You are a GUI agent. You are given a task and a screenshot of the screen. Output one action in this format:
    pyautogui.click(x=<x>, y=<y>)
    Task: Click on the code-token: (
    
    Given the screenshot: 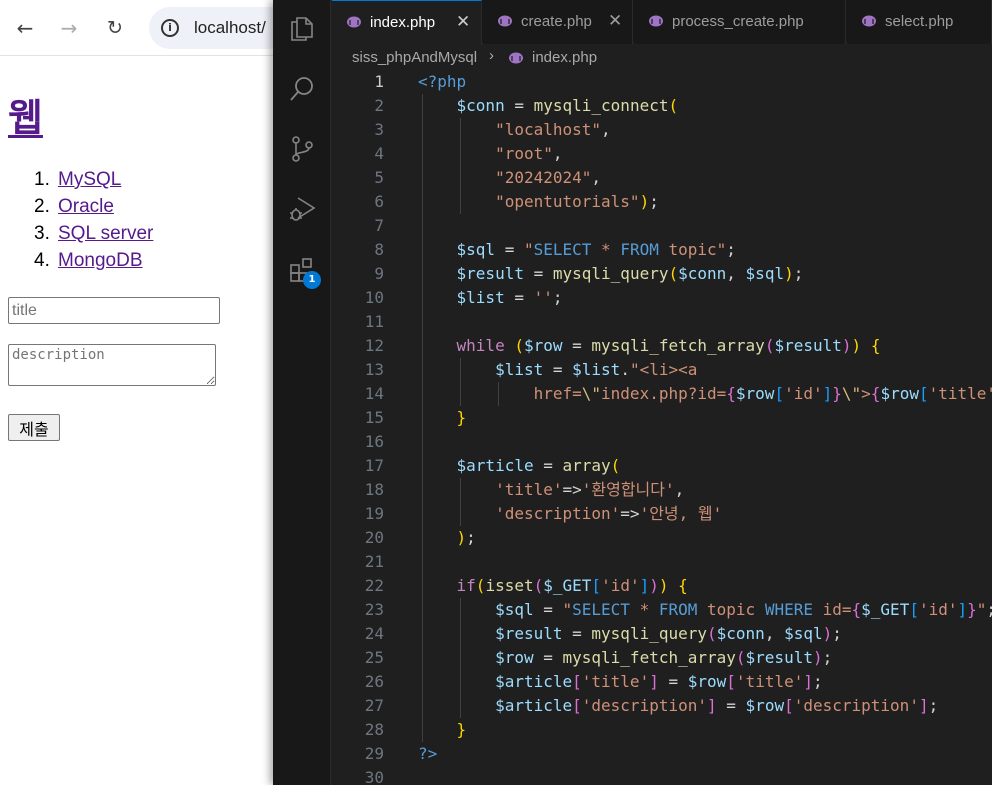 What is the action you would take?
    pyautogui.click(x=740, y=657)
    